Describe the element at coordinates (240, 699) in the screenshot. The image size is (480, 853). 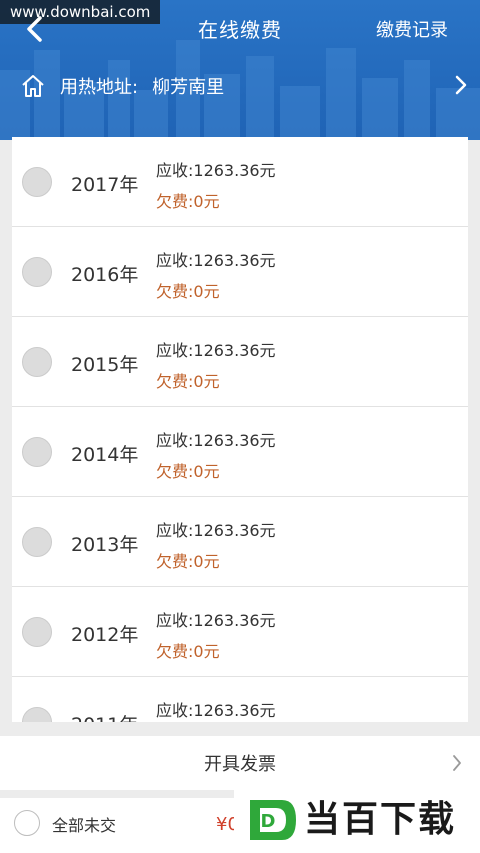
I see `year-row: 2011年 应收:1263.36元` at that location.